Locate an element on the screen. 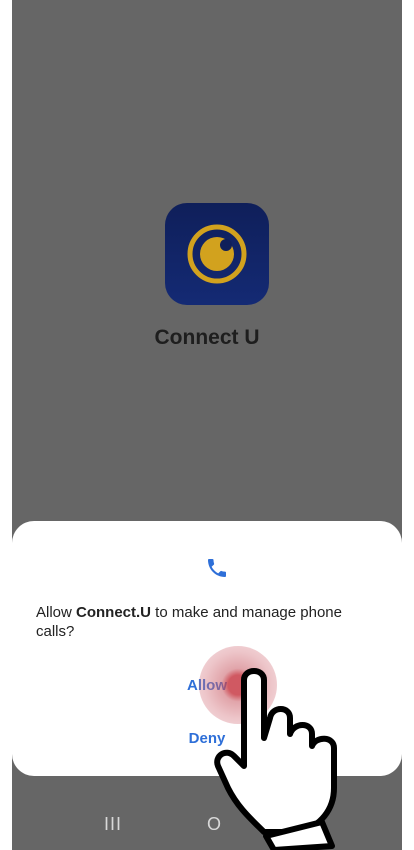 The height and width of the screenshot is (850, 414). phone-icon is located at coordinates (217, 568).